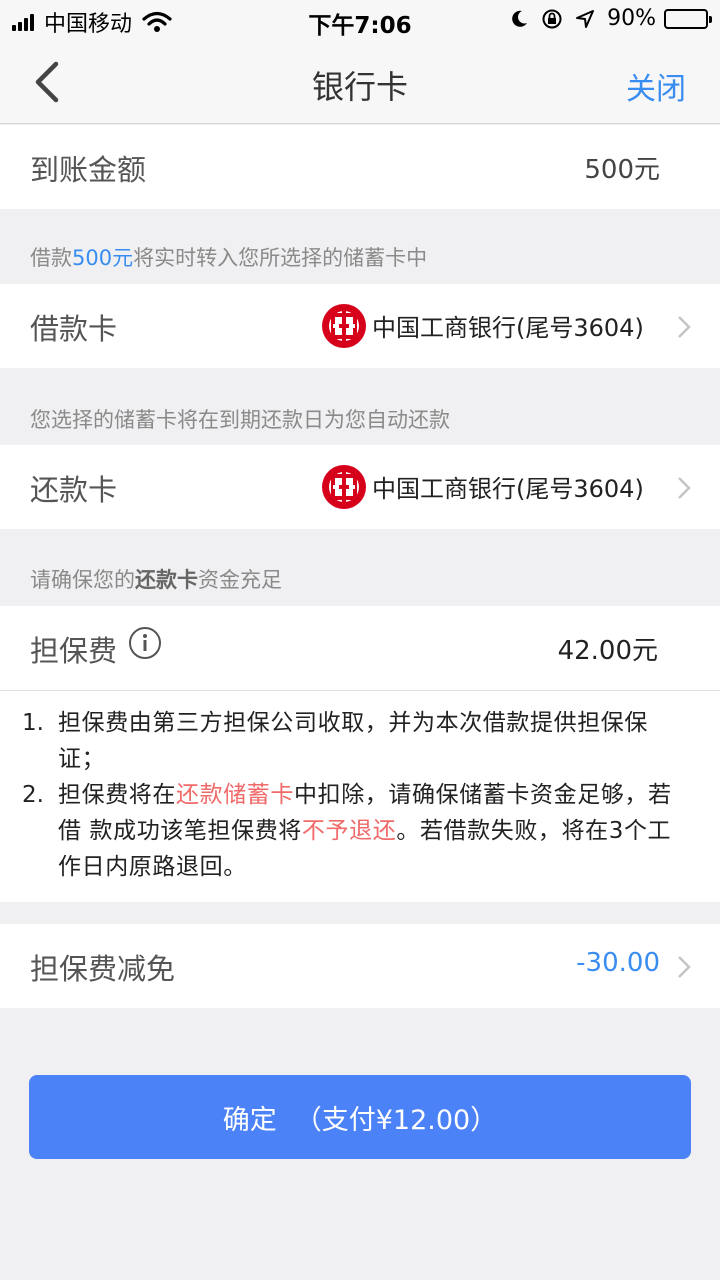  What do you see at coordinates (353, 723) in the screenshot?
I see `note-1-line-1: 担保费由第三方担保公司收取，并为本次借款提供担保保` at bounding box center [353, 723].